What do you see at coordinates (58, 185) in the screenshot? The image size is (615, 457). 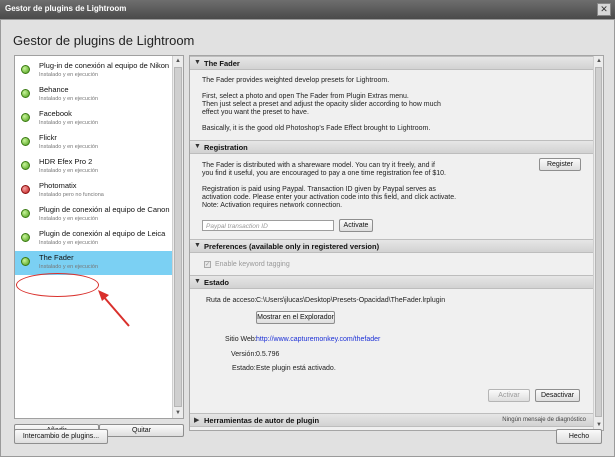 I see `plugin-name: Photomatix` at bounding box center [58, 185].